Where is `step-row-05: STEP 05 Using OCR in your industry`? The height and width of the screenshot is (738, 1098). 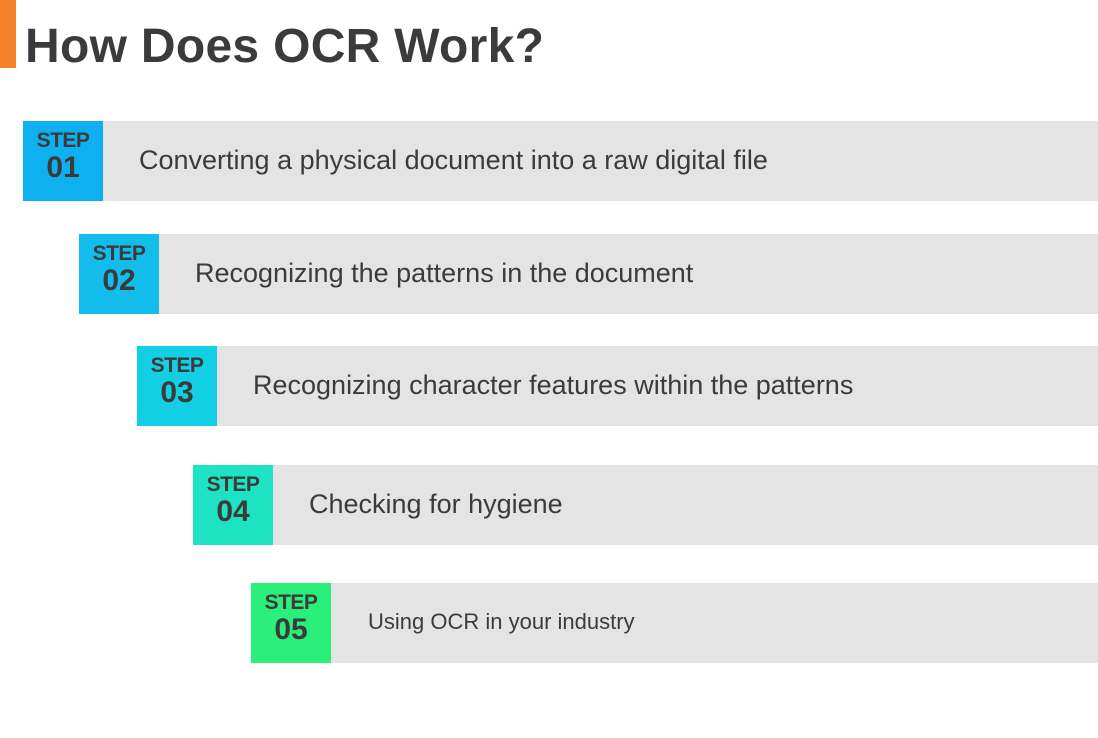 step-row-05: STEP 05 Using OCR in your industry is located at coordinates (674, 623).